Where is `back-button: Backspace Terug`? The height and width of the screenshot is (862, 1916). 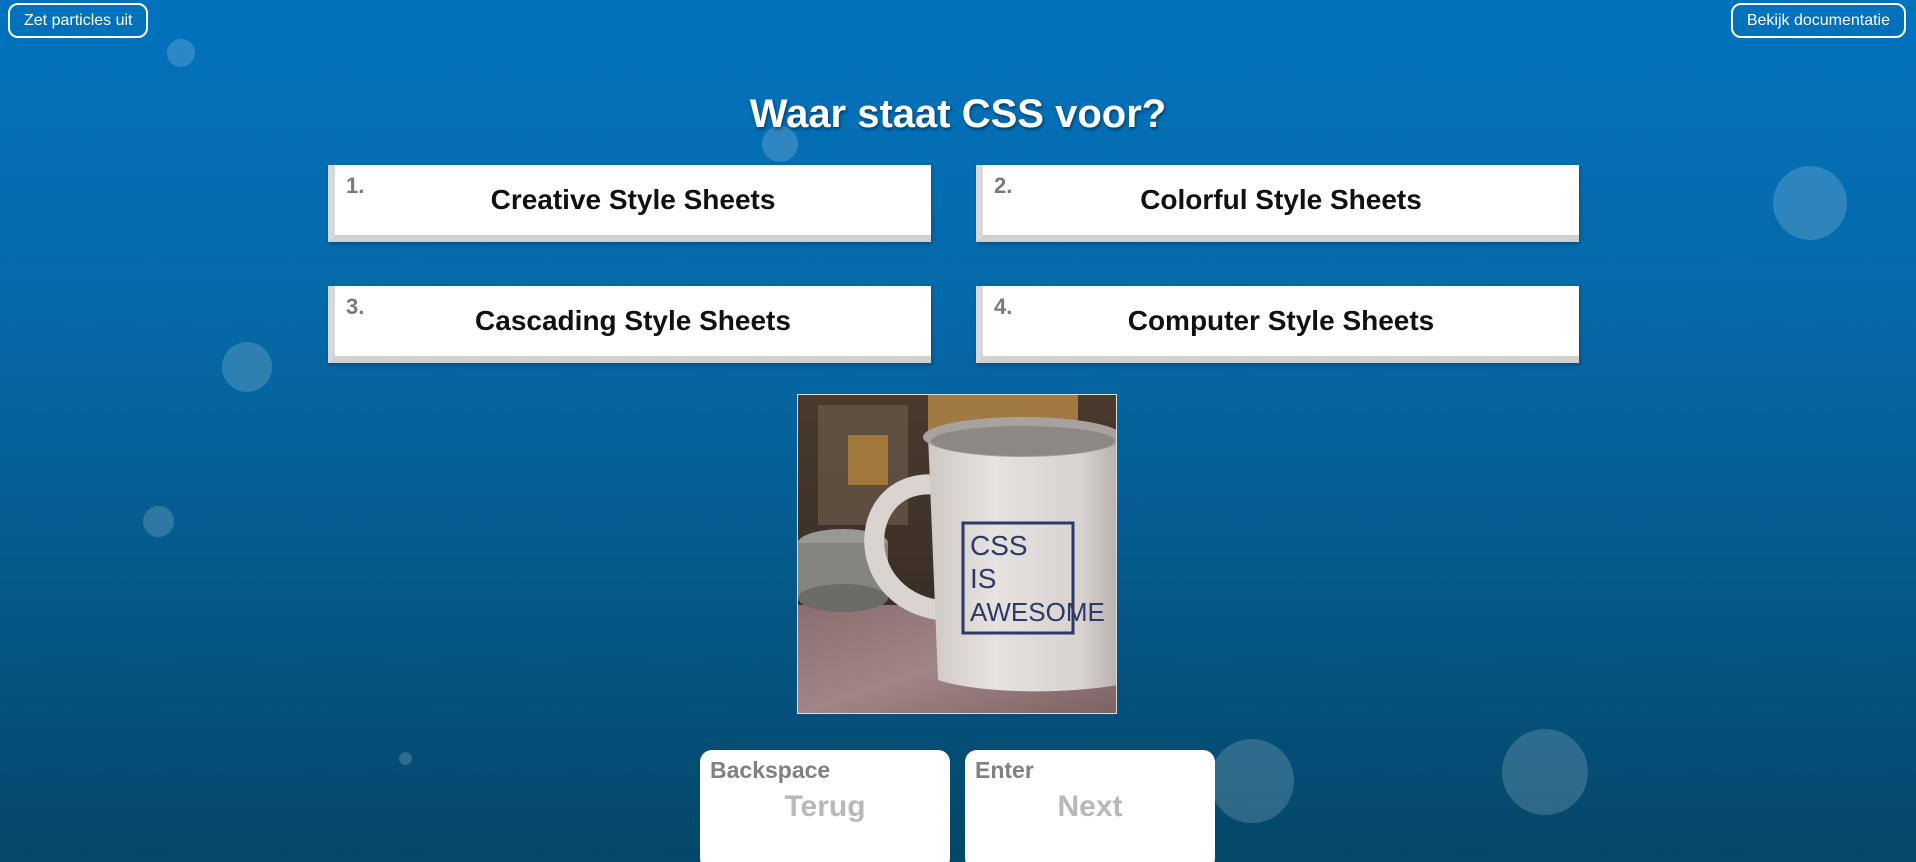 back-button: Backspace Terug is located at coordinates (825, 806).